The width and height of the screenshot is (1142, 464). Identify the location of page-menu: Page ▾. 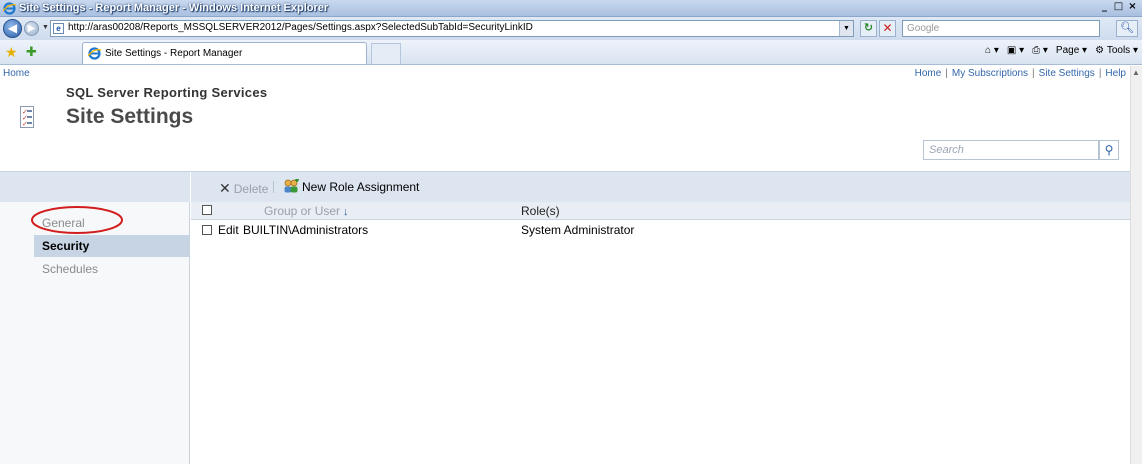
(1071, 50).